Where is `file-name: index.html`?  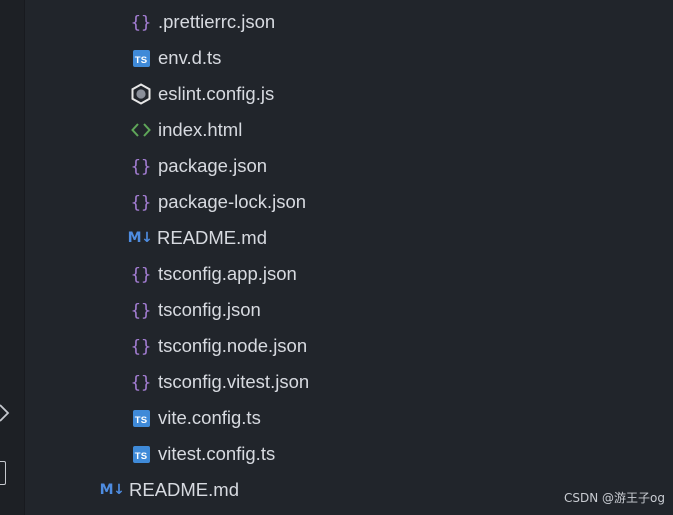
file-name: index.html is located at coordinates (200, 129).